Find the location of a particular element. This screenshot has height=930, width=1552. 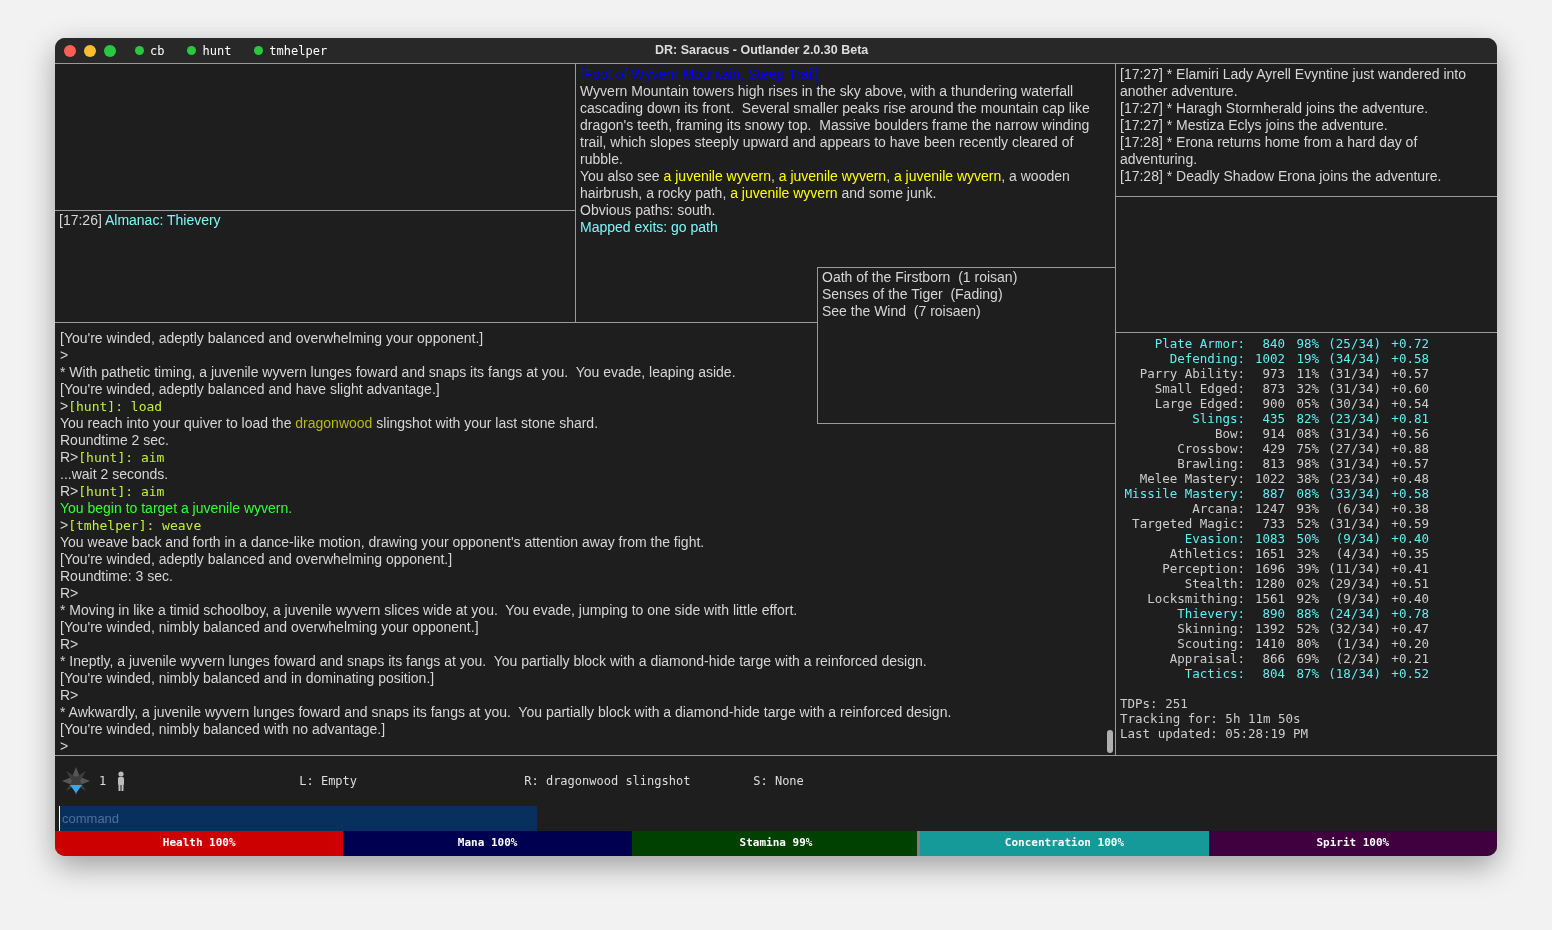

log-line: [17:28] * Deadly Shadow Erona joins the adventure. is located at coordinates (1281, 176).